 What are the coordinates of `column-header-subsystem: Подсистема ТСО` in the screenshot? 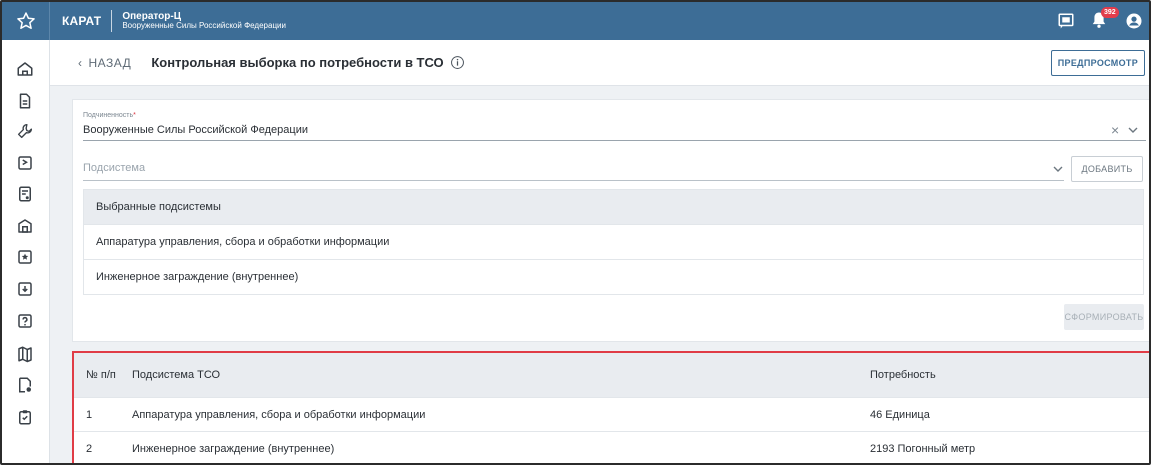 It's located at (176, 375).